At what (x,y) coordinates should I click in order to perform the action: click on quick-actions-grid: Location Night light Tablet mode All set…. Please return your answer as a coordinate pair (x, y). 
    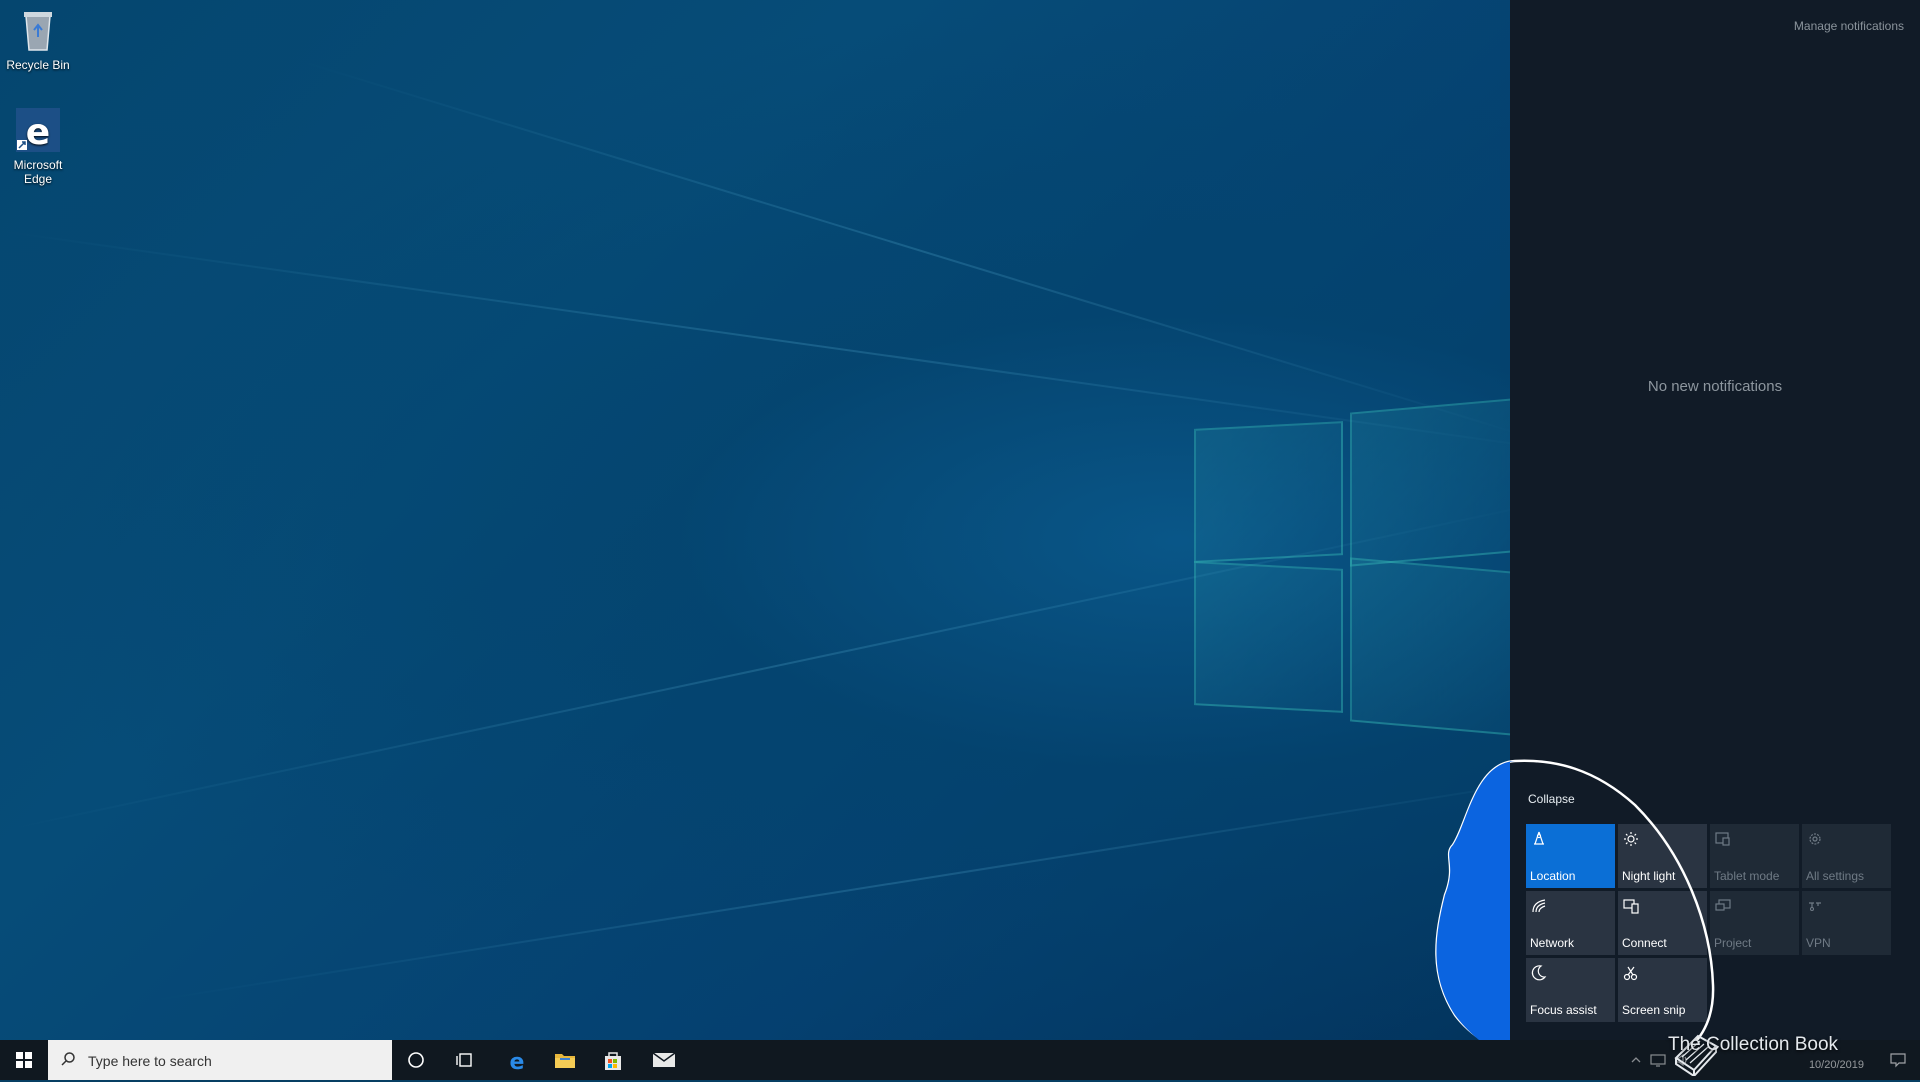
    Looking at the image, I should click on (1708, 923).